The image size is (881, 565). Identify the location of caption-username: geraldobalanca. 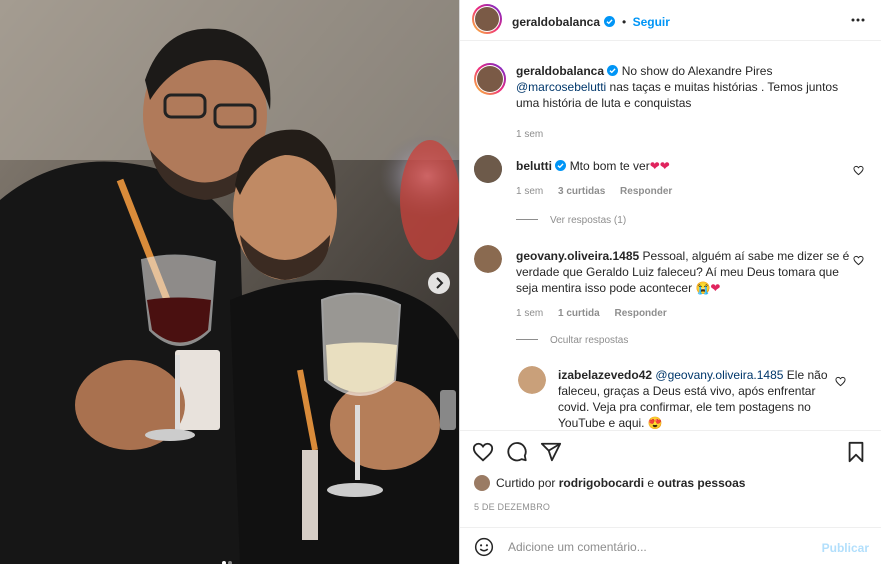
(560, 71).